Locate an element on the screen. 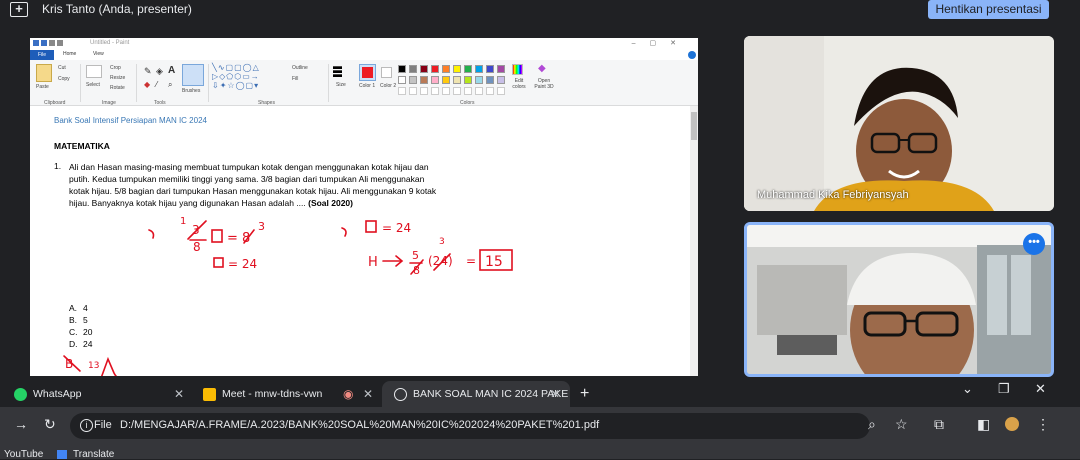  ink-bullet is located at coordinates (151, 234).